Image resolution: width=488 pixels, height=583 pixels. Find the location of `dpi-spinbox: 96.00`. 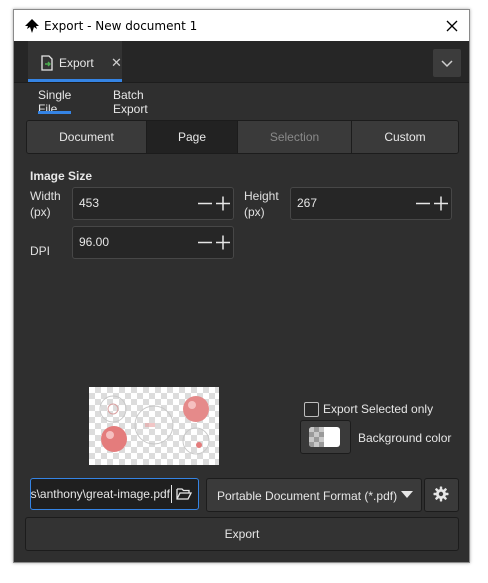

dpi-spinbox: 96.00 is located at coordinates (153, 242).